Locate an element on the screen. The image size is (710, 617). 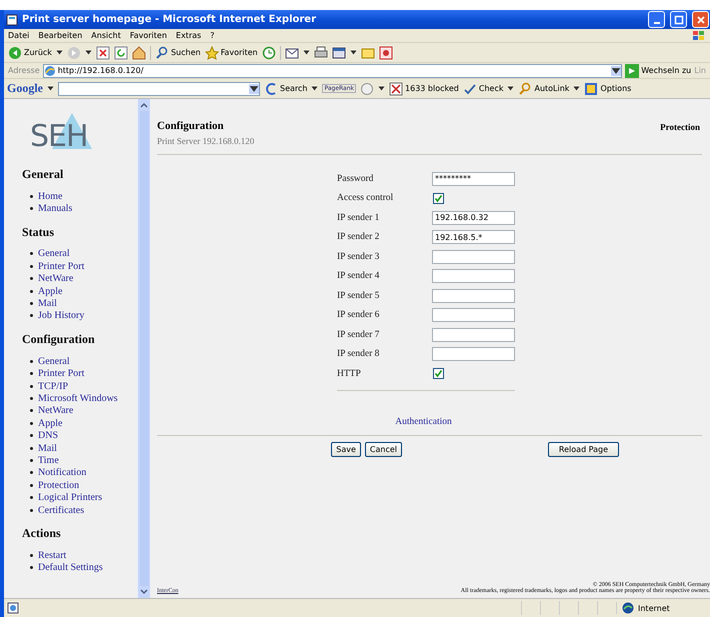
nav-link: DNS is located at coordinates (48, 436).